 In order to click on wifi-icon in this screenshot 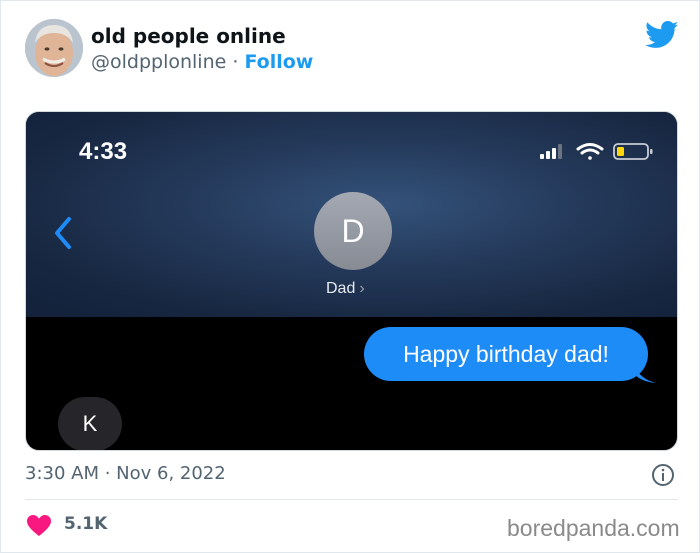, I will do `click(590, 151)`.